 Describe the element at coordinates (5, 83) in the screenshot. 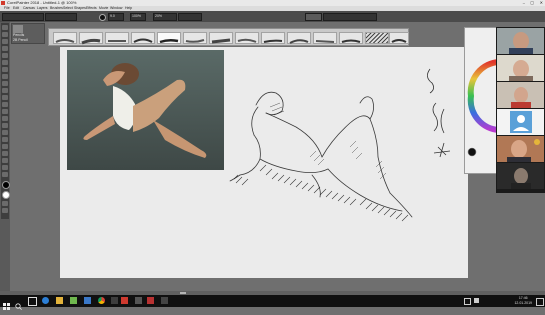

I see `magic-wand-icon` at that location.